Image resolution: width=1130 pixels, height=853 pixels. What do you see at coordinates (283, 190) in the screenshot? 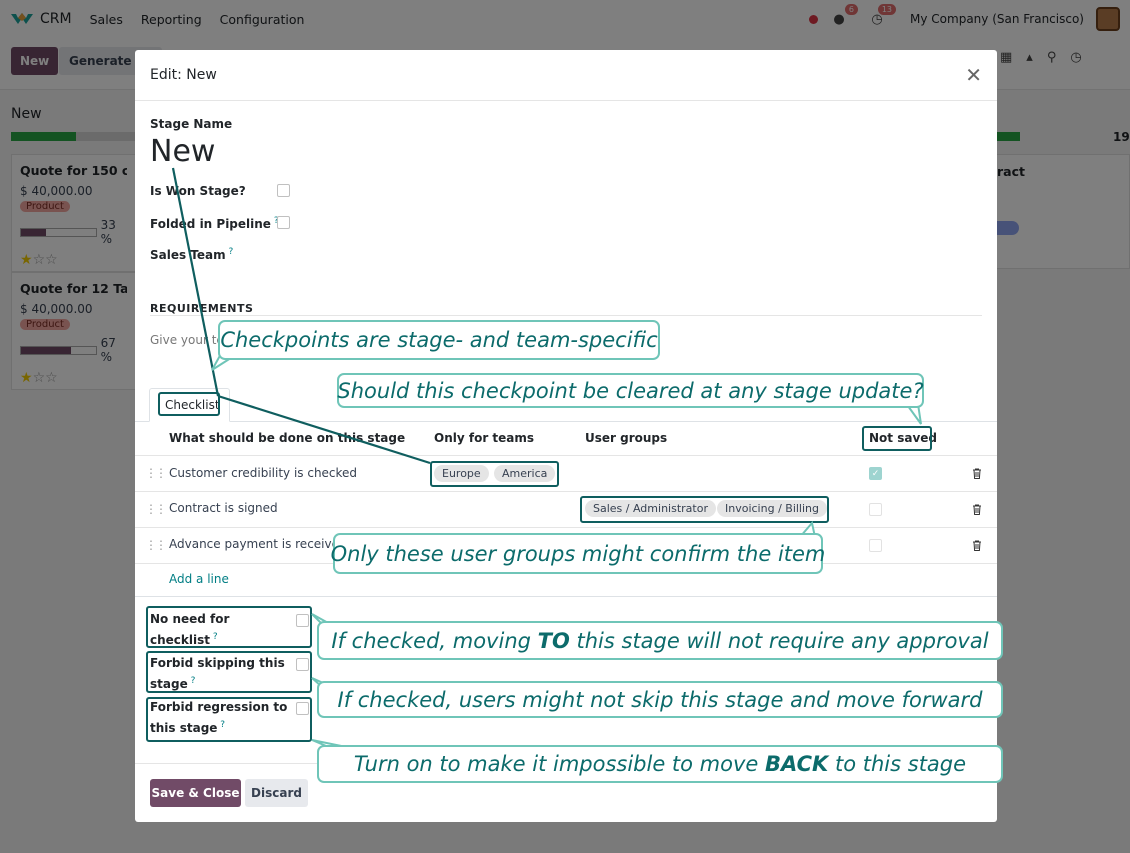
I see `is-won-checkbox` at bounding box center [283, 190].